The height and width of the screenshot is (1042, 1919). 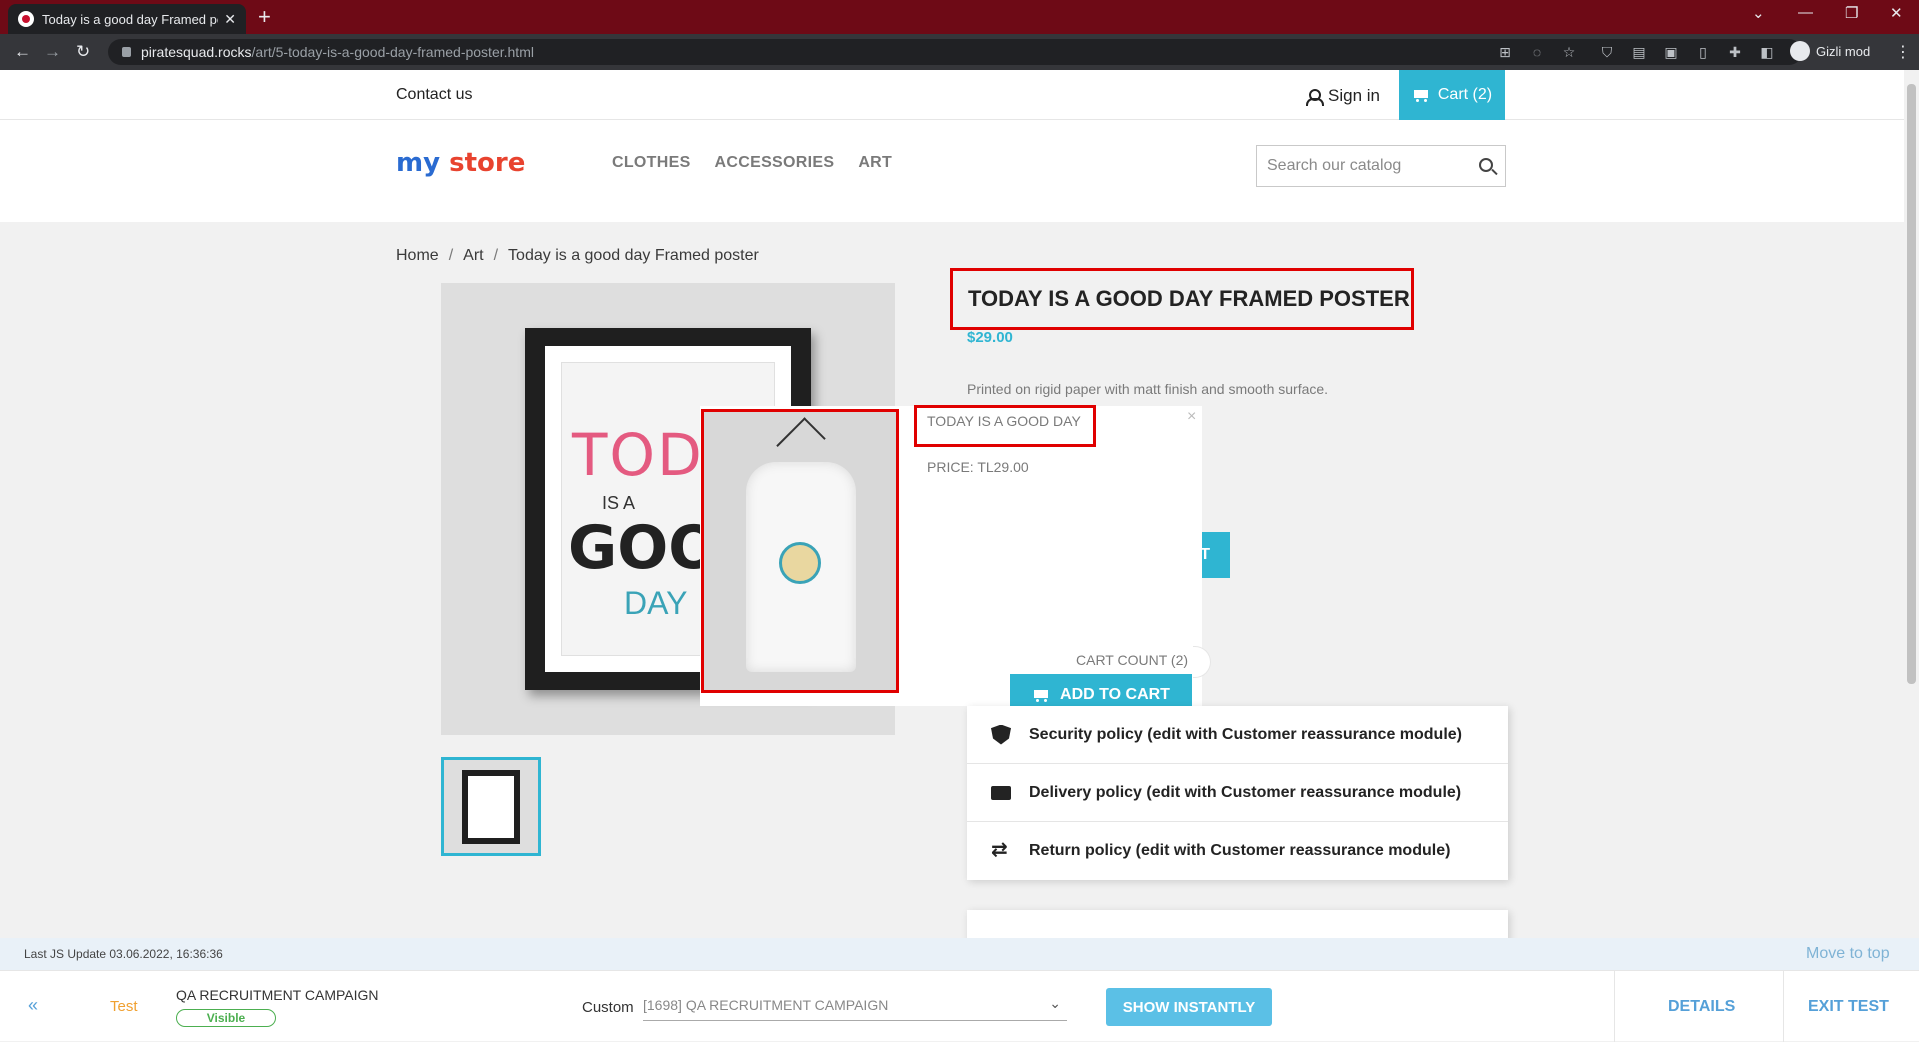 What do you see at coordinates (644, 548) in the screenshot?
I see `poster-text-good: GOO` at bounding box center [644, 548].